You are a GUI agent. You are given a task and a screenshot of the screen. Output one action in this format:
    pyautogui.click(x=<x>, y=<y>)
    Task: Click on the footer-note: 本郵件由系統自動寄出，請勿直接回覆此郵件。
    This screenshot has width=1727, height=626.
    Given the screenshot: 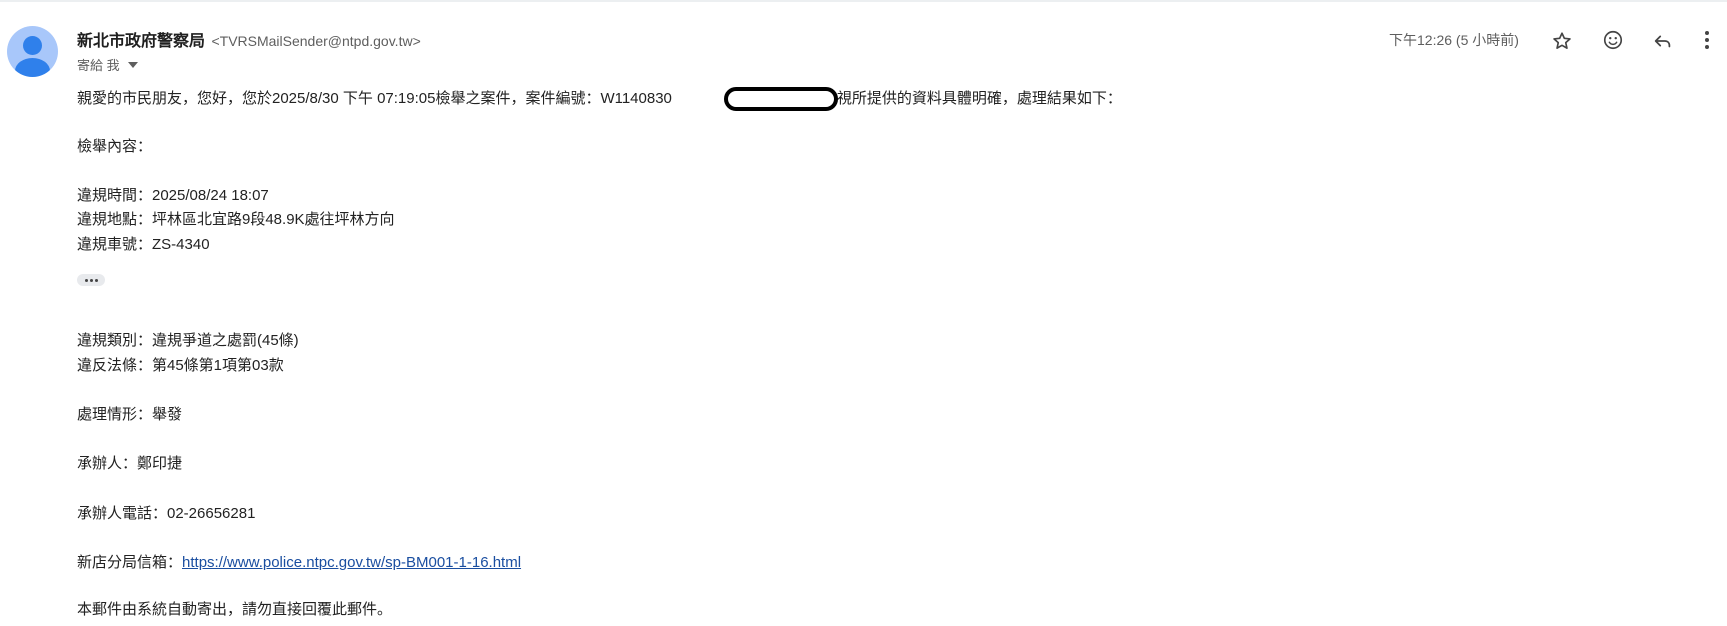 What is the action you would take?
    pyautogui.click(x=235, y=609)
    